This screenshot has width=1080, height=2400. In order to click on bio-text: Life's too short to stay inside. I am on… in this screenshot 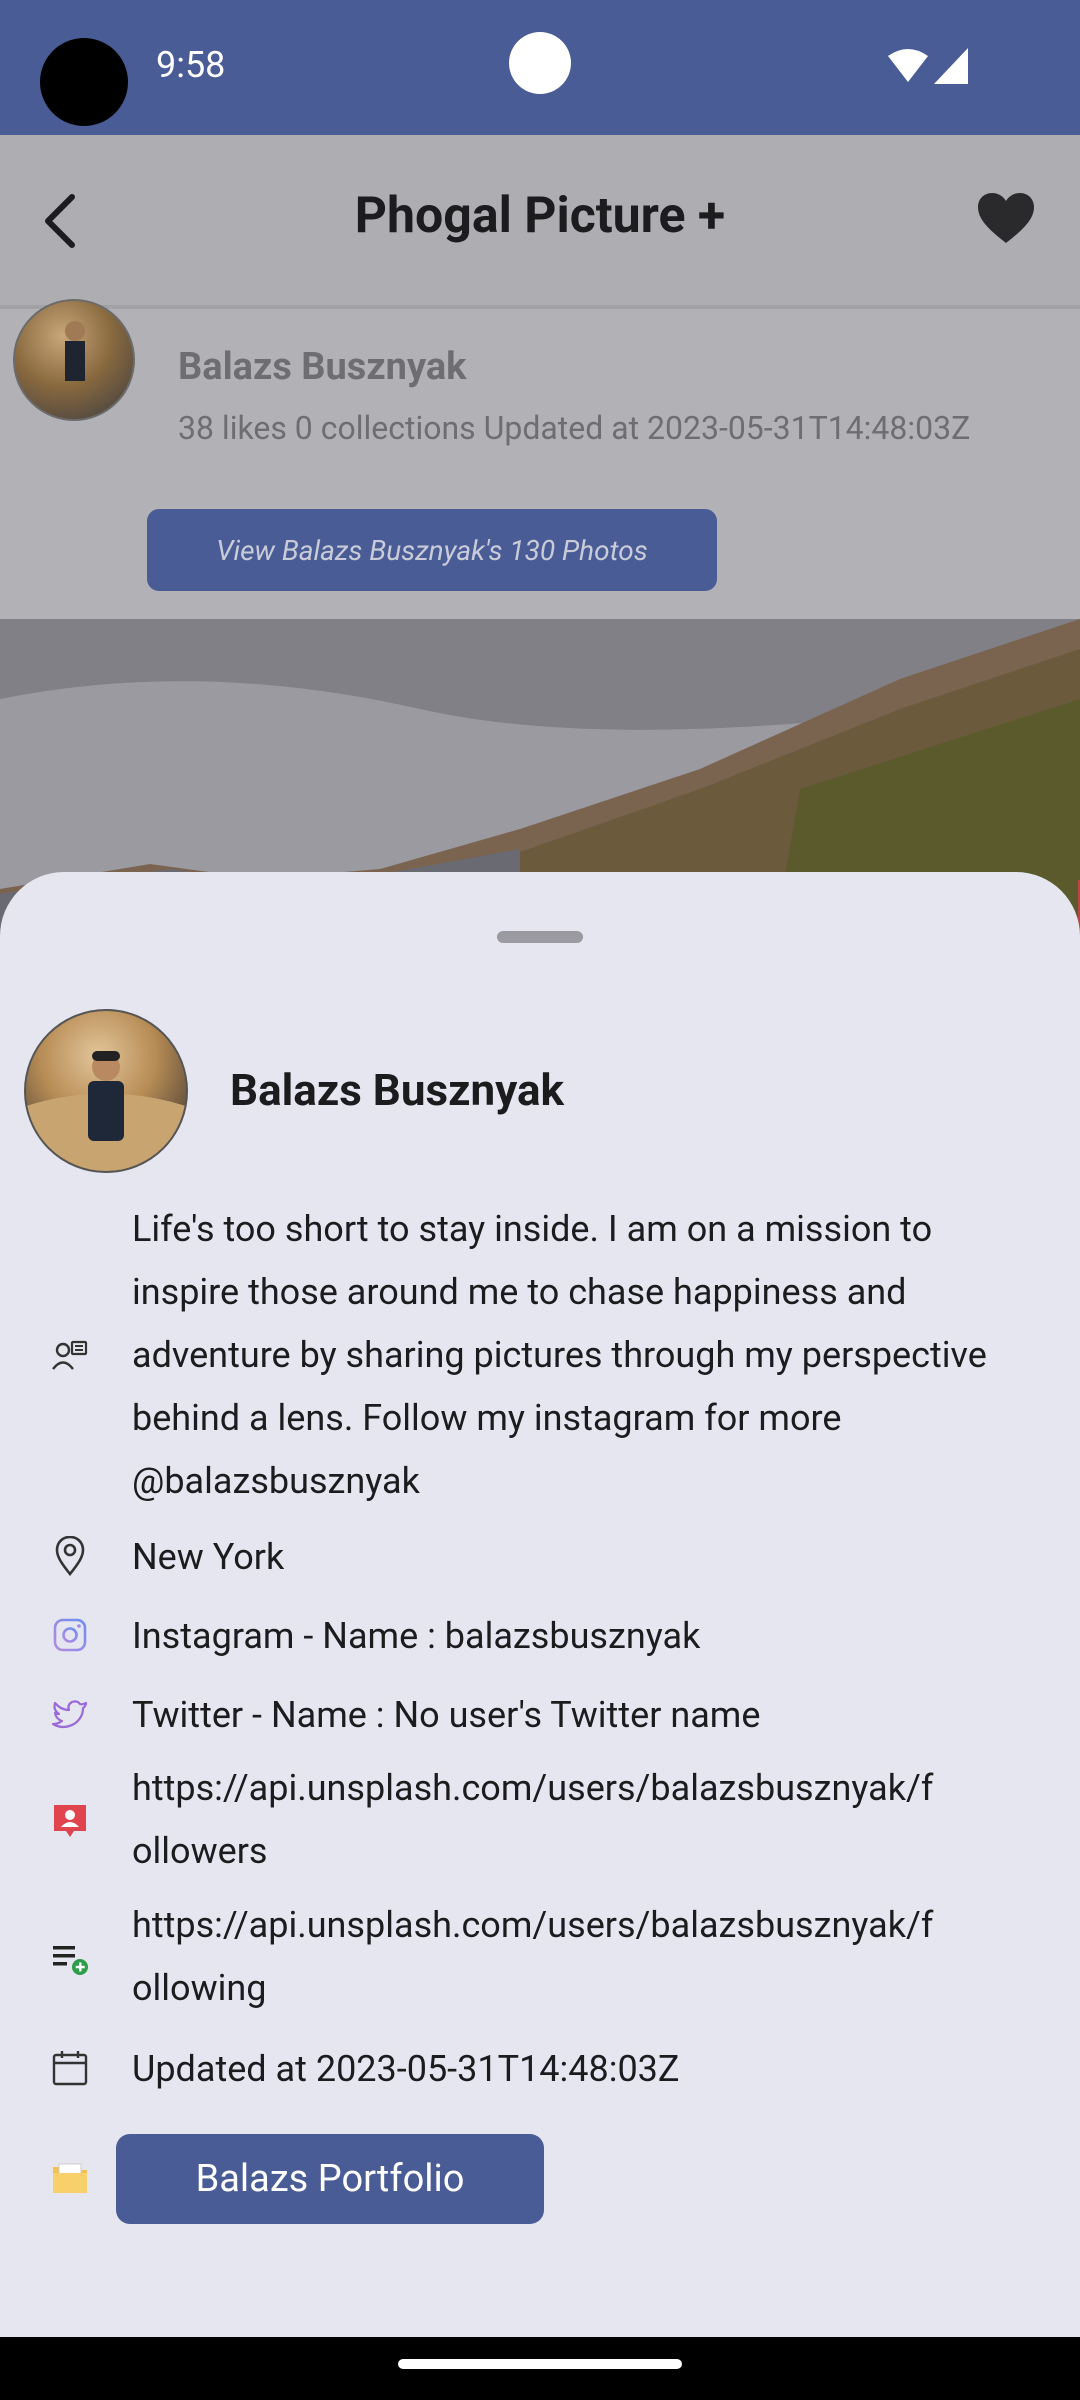, I will do `click(559, 1355)`.